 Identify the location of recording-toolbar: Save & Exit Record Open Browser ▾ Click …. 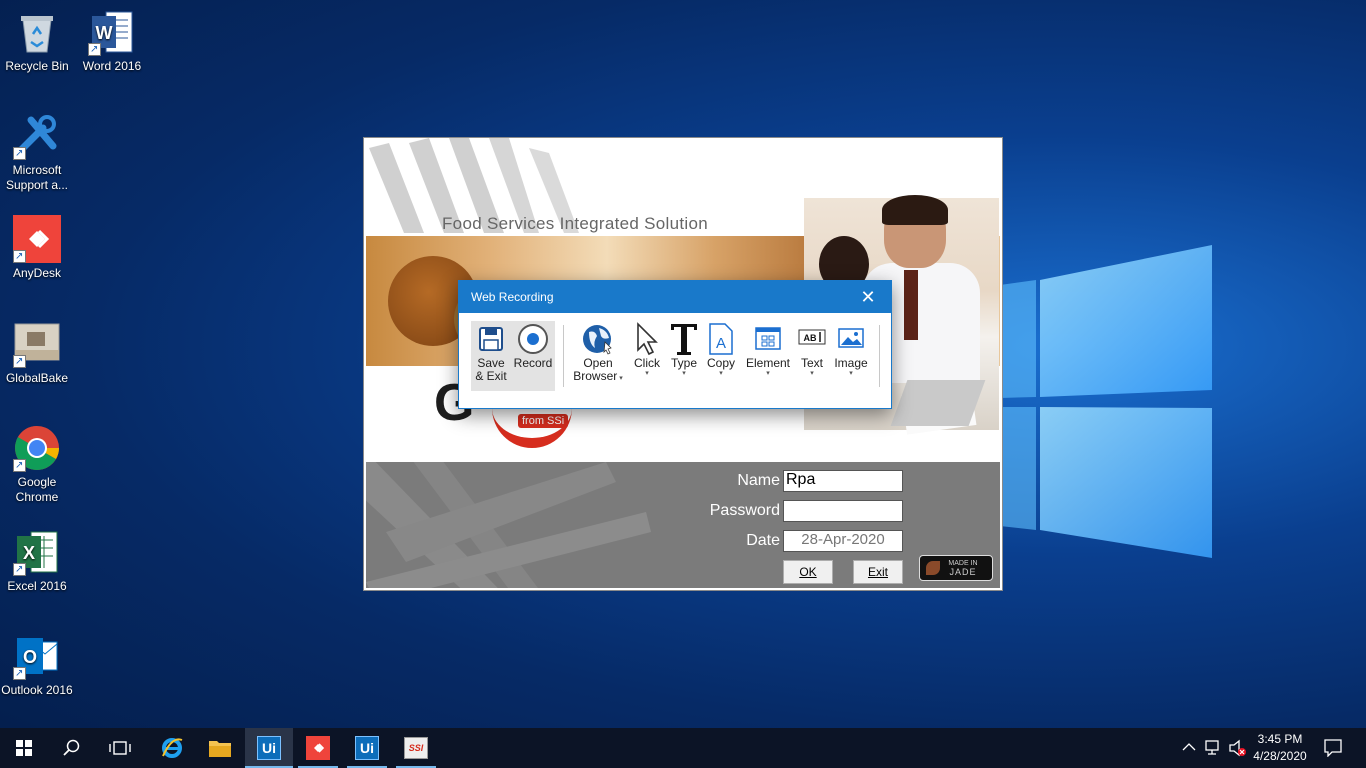
(675, 361).